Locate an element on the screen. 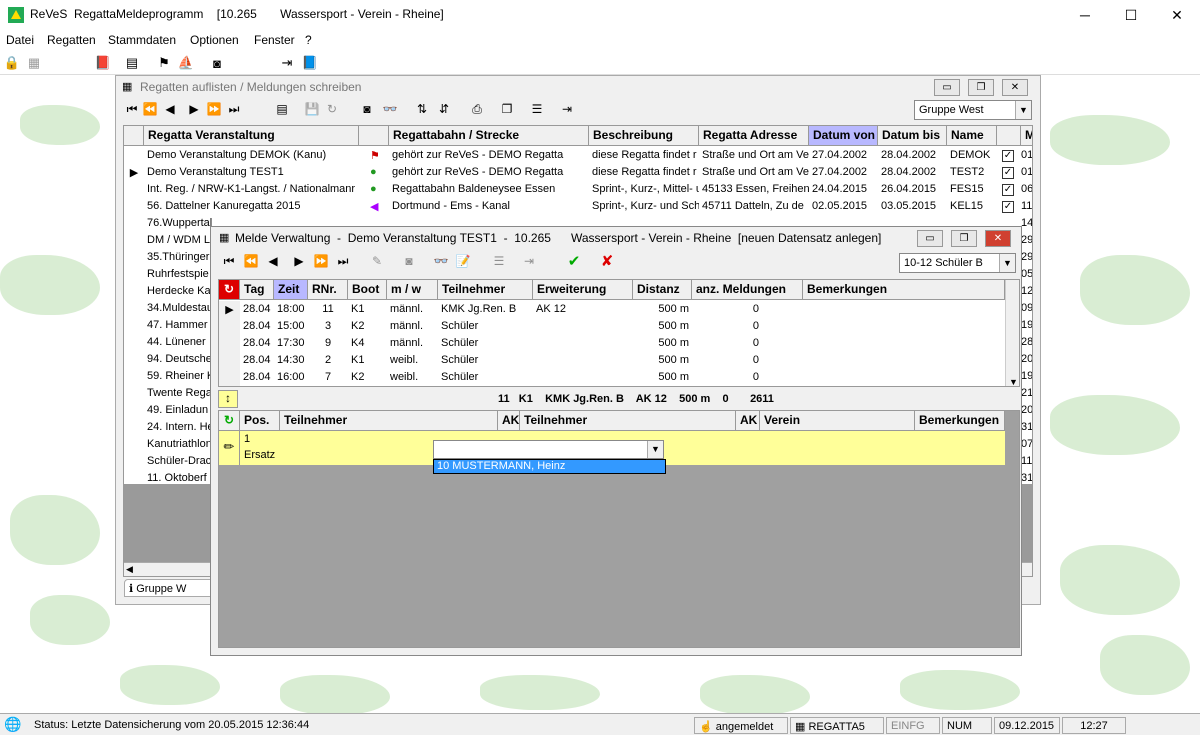 This screenshot has height=735, width=1200. entry-col-teilnehmer2: Teilnehmer is located at coordinates (628, 421).